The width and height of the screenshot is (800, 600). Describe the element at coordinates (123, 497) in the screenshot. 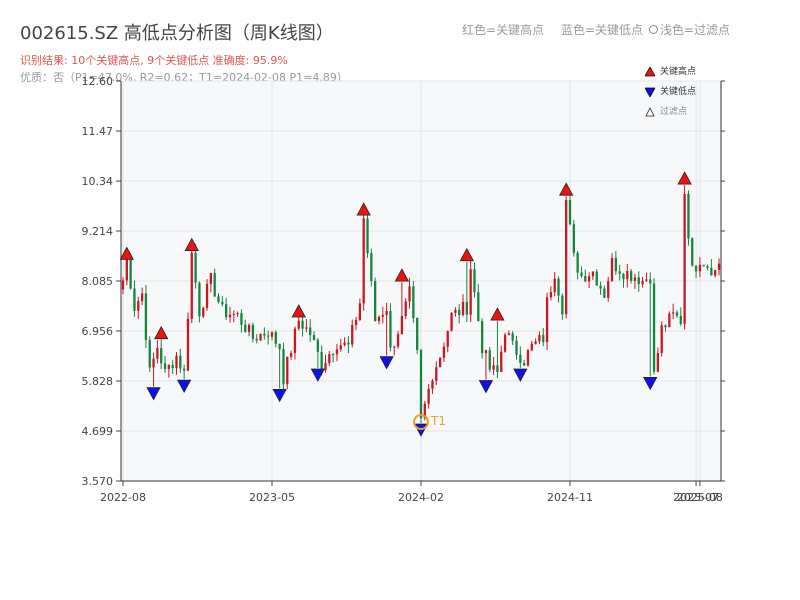

I see `x-tick-label: 2022-08` at that location.